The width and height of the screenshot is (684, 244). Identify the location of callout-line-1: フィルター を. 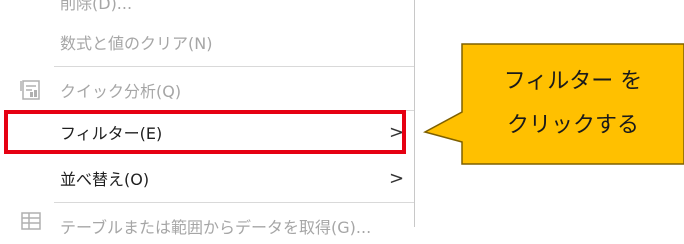
(573, 81).